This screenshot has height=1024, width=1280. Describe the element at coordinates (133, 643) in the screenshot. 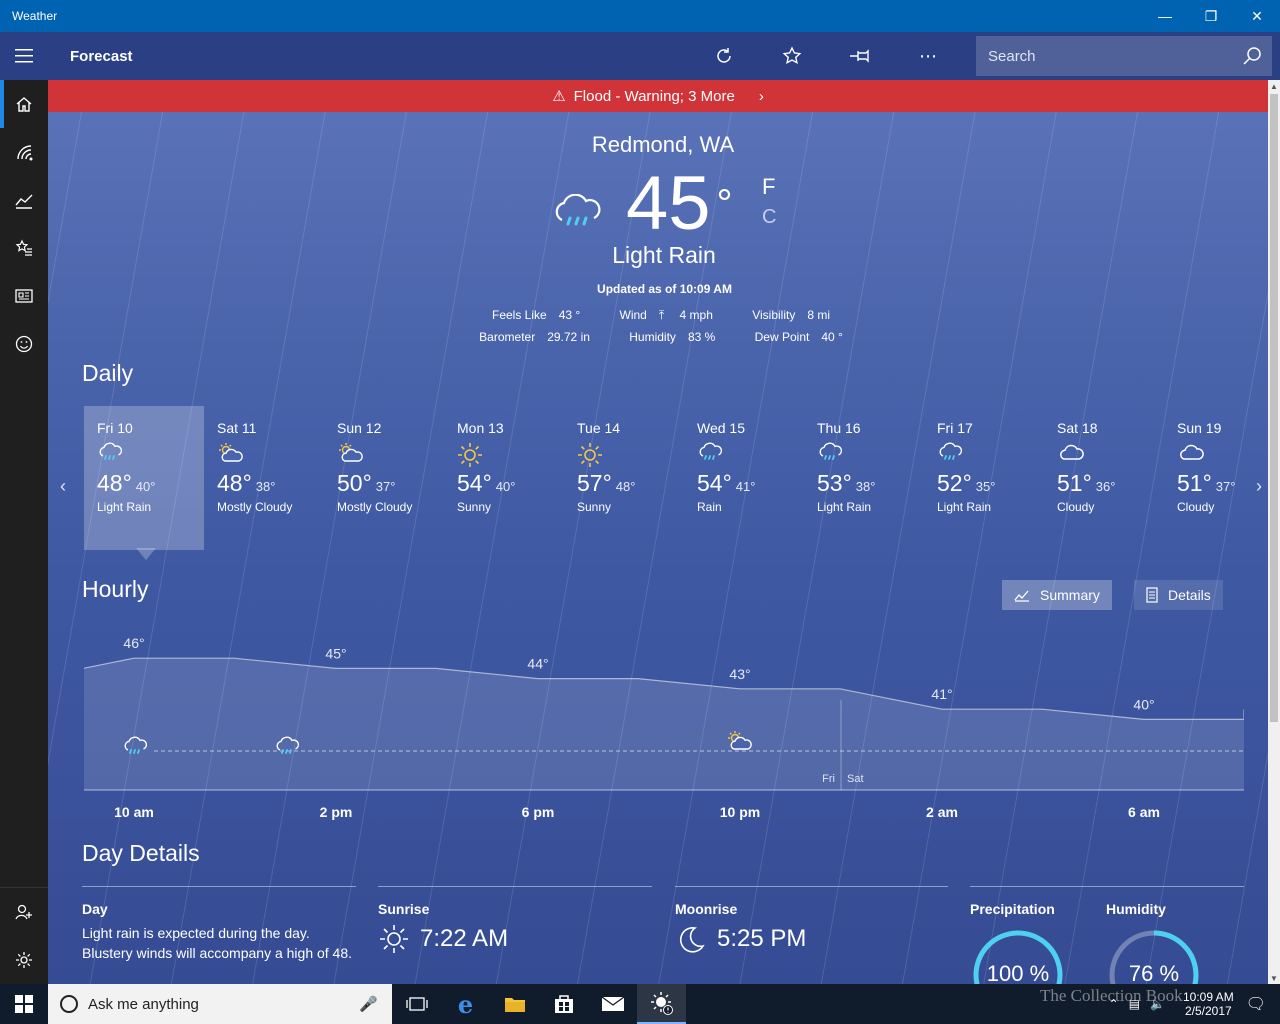

I see `hourly-temp-label: 46°` at that location.